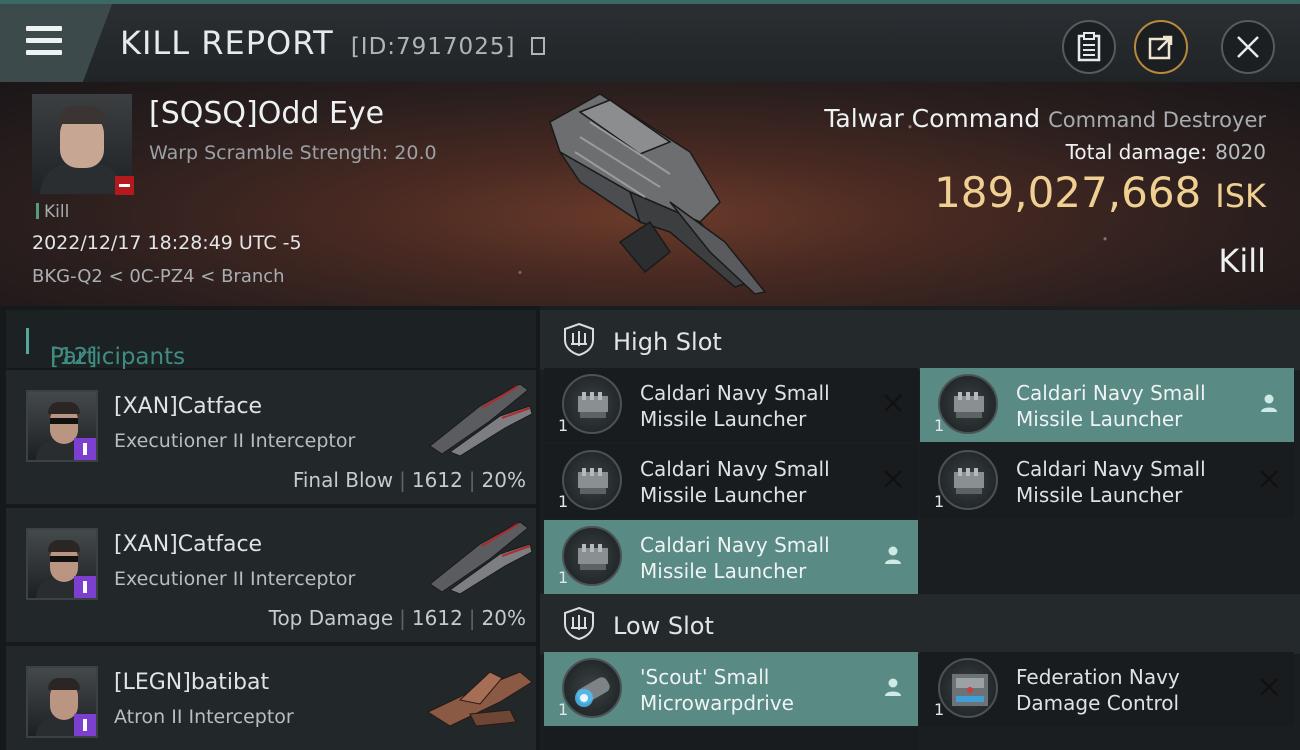  I want to click on copy-icon, so click(537, 46).